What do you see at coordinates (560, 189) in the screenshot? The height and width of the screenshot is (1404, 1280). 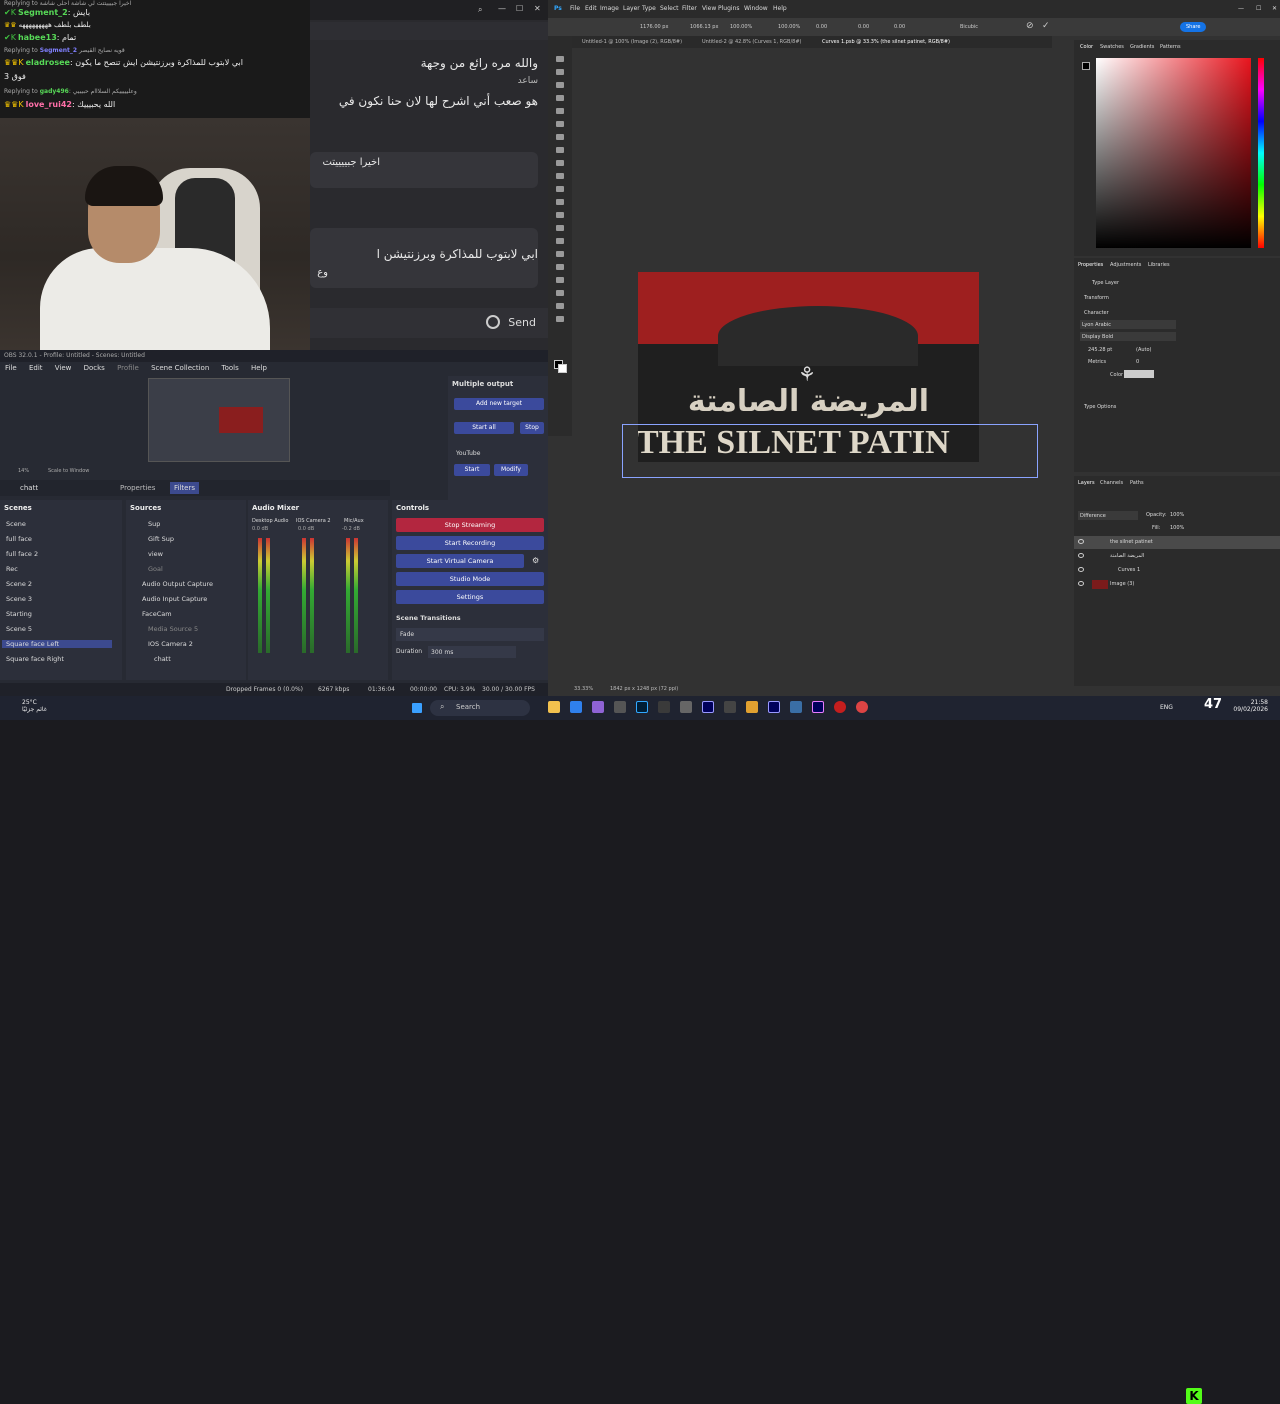 I see `history-brush-icon` at bounding box center [560, 189].